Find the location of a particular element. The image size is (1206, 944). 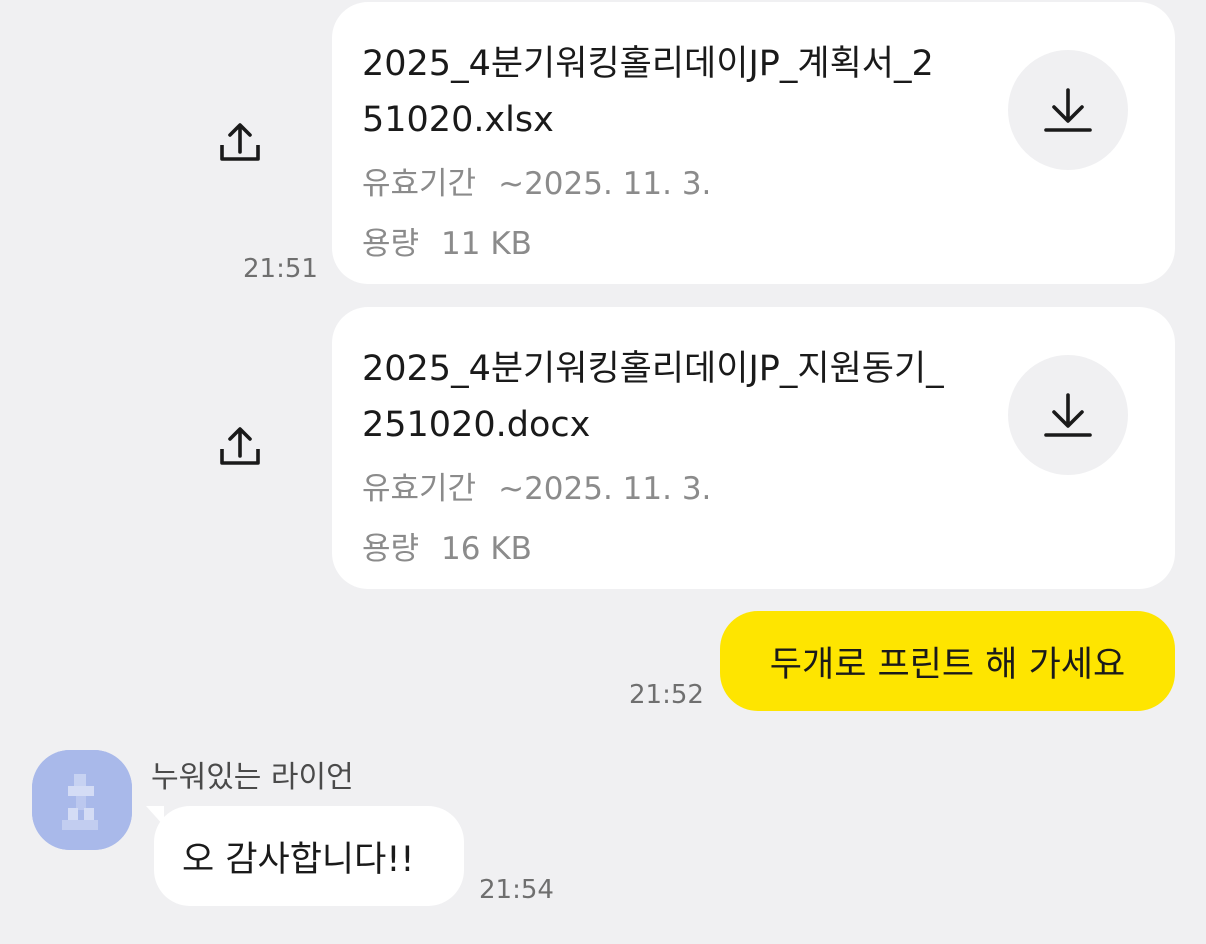

received-message-bubble: 오 감사합니다!! is located at coordinates (309, 856).